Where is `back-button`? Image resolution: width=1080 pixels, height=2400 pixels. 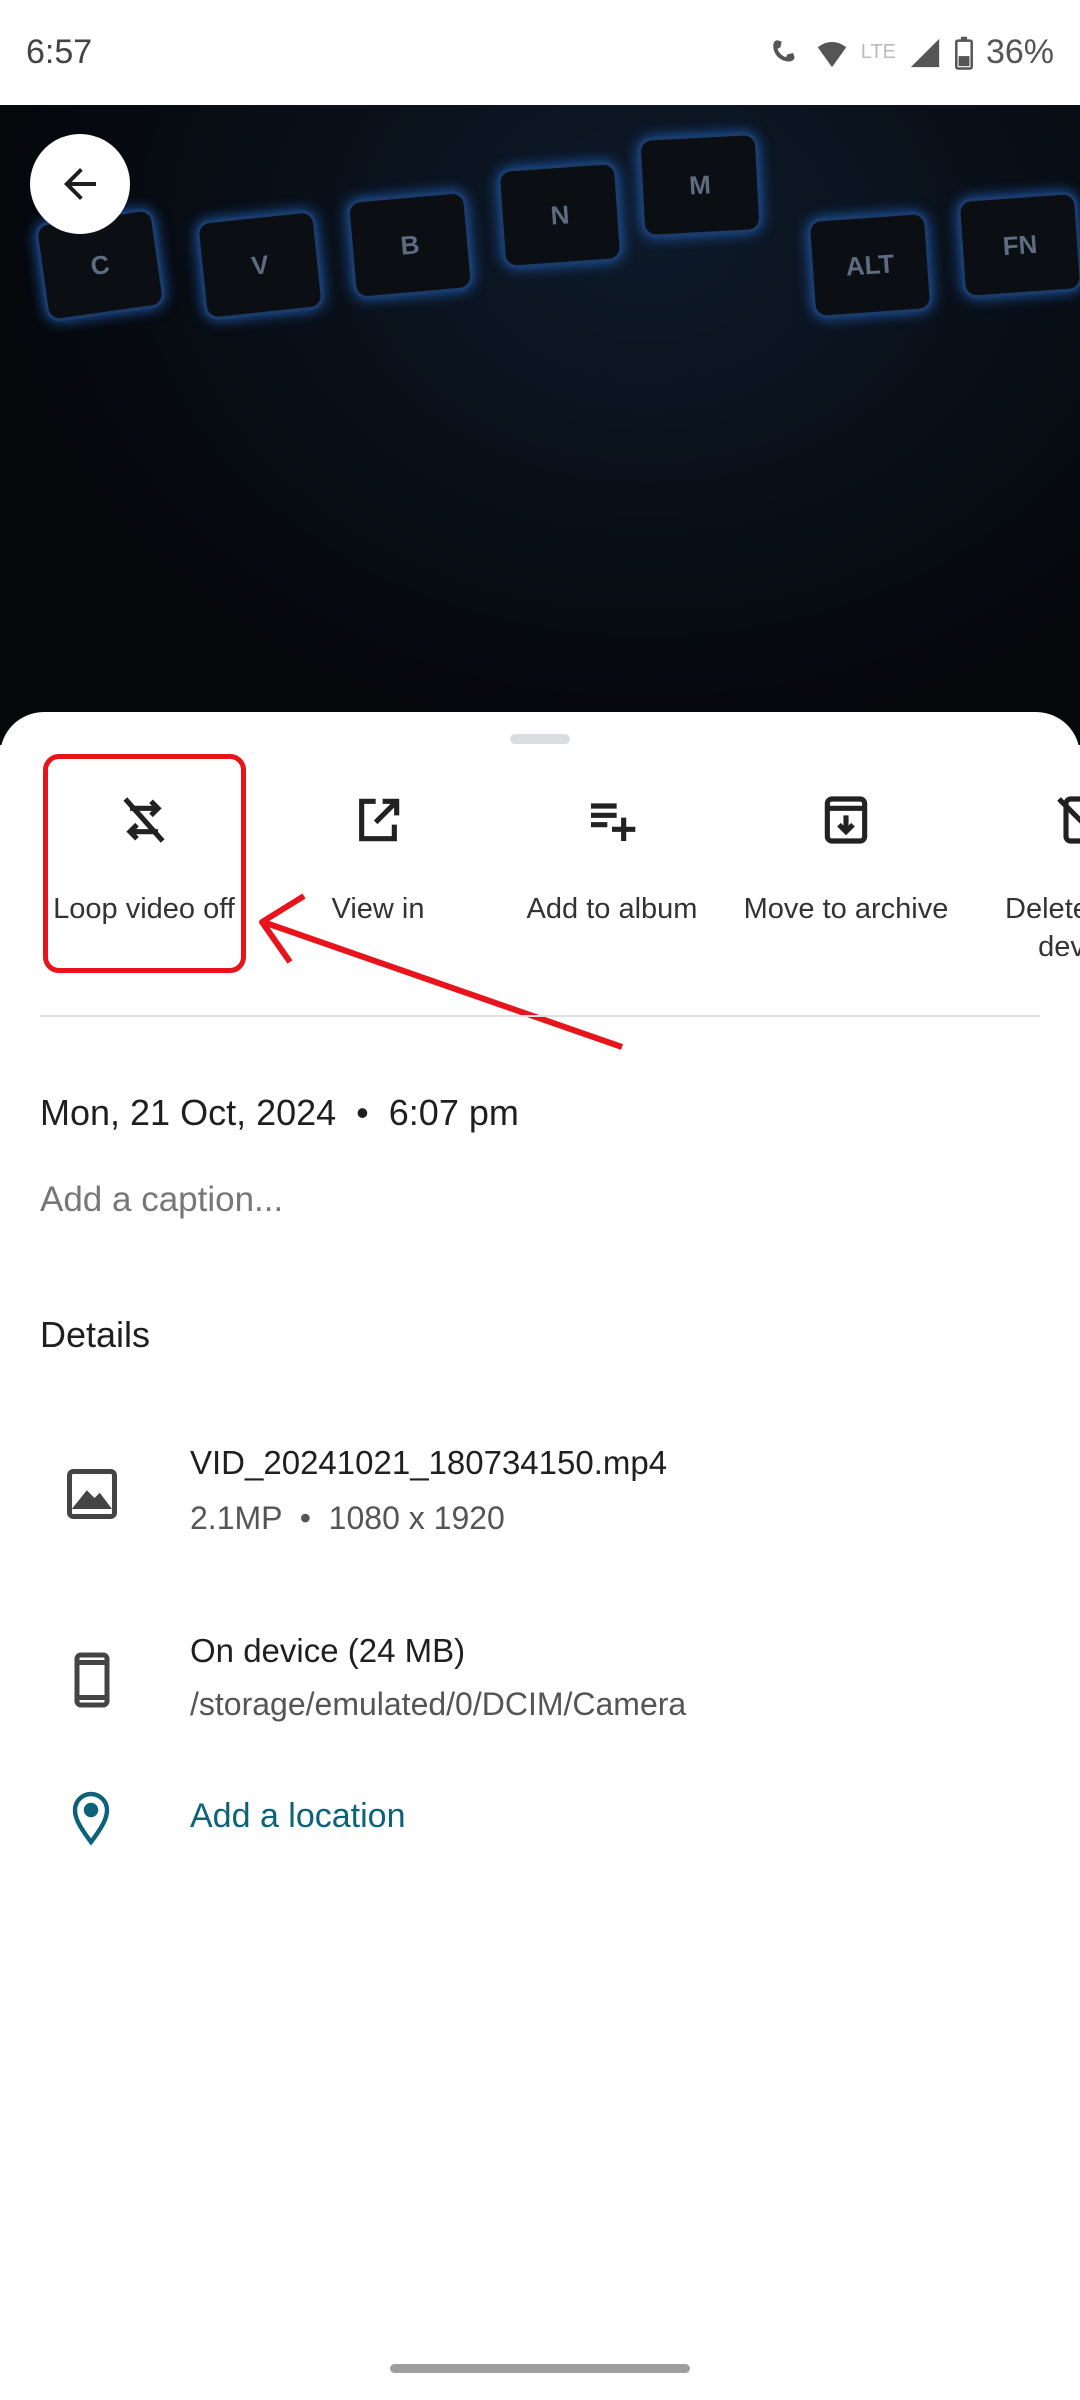 back-button is located at coordinates (80, 184).